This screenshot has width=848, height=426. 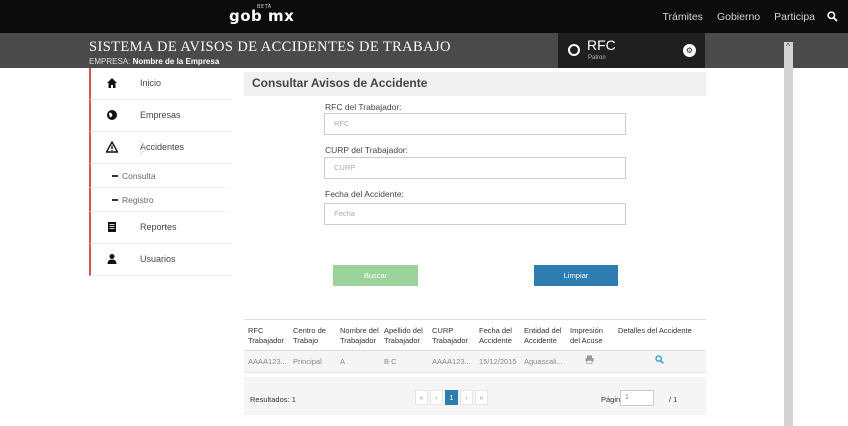 I want to click on nav-participa: Participa, so click(x=794, y=18).